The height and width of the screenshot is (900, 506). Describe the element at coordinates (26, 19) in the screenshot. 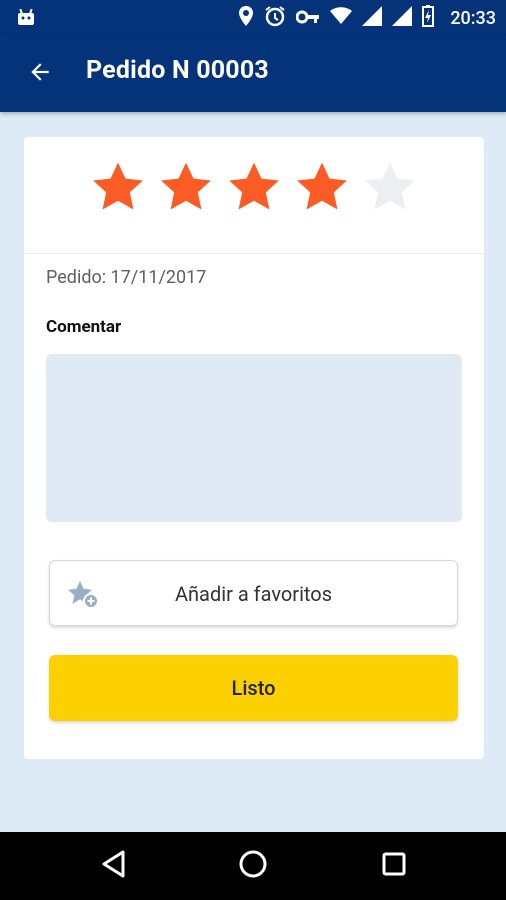

I see `android-icon` at that location.